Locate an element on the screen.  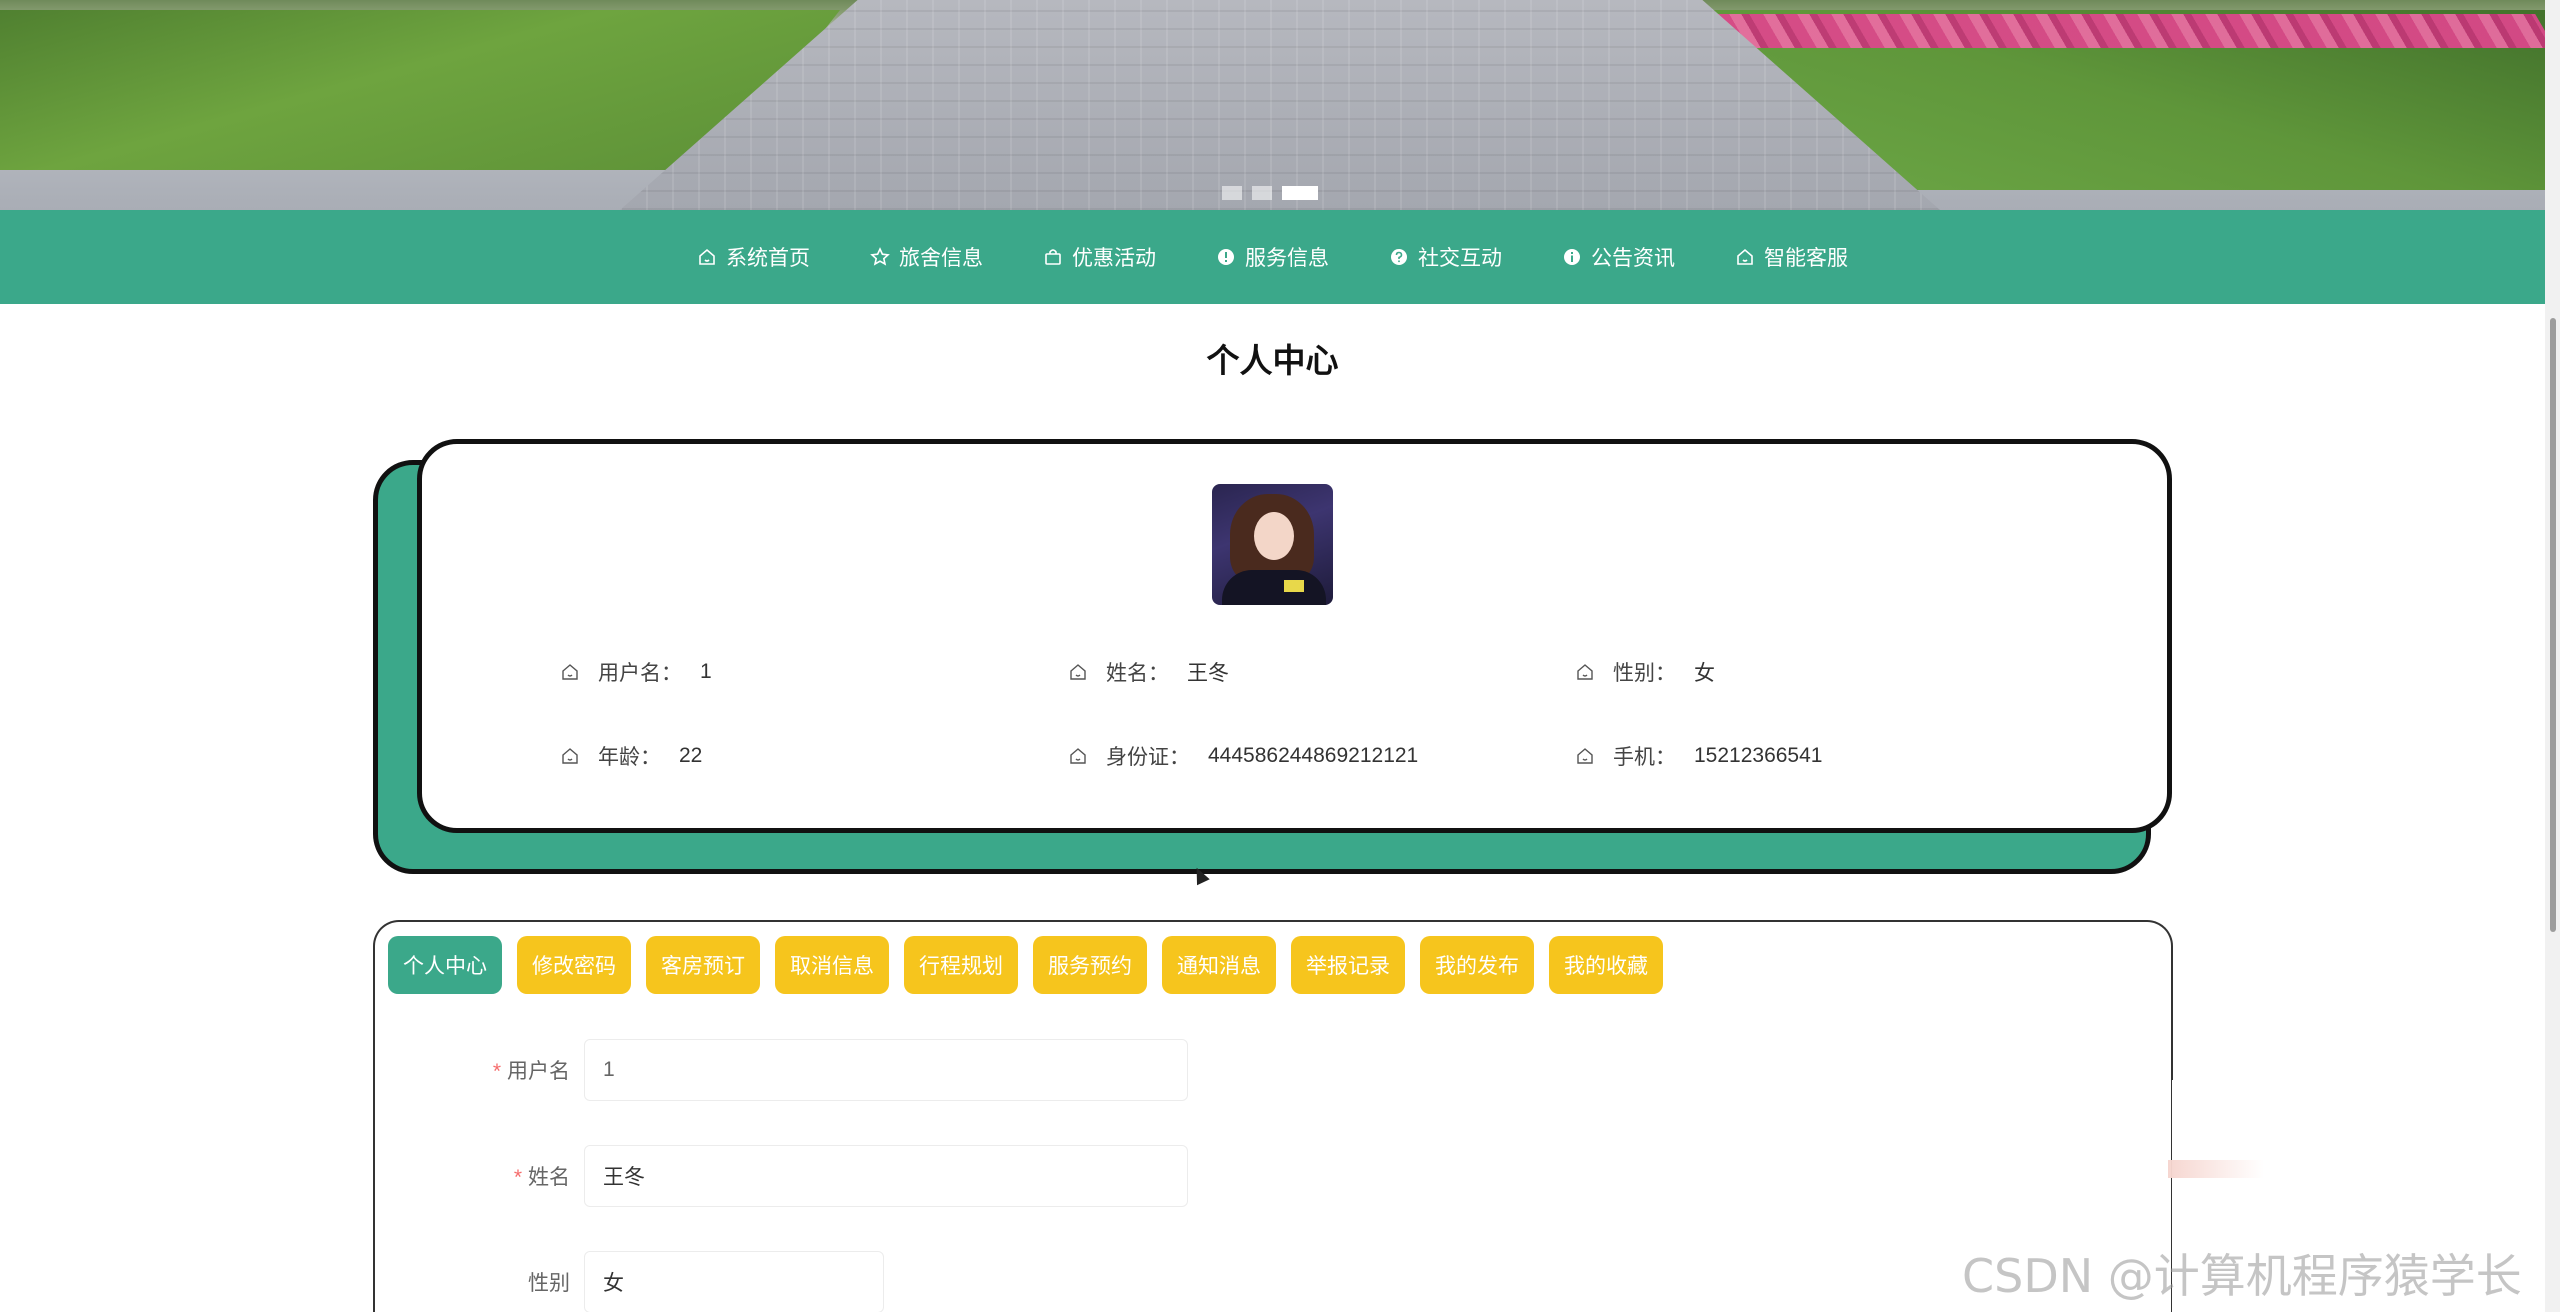
gender-label: 性别 is located at coordinates (549, 1283).